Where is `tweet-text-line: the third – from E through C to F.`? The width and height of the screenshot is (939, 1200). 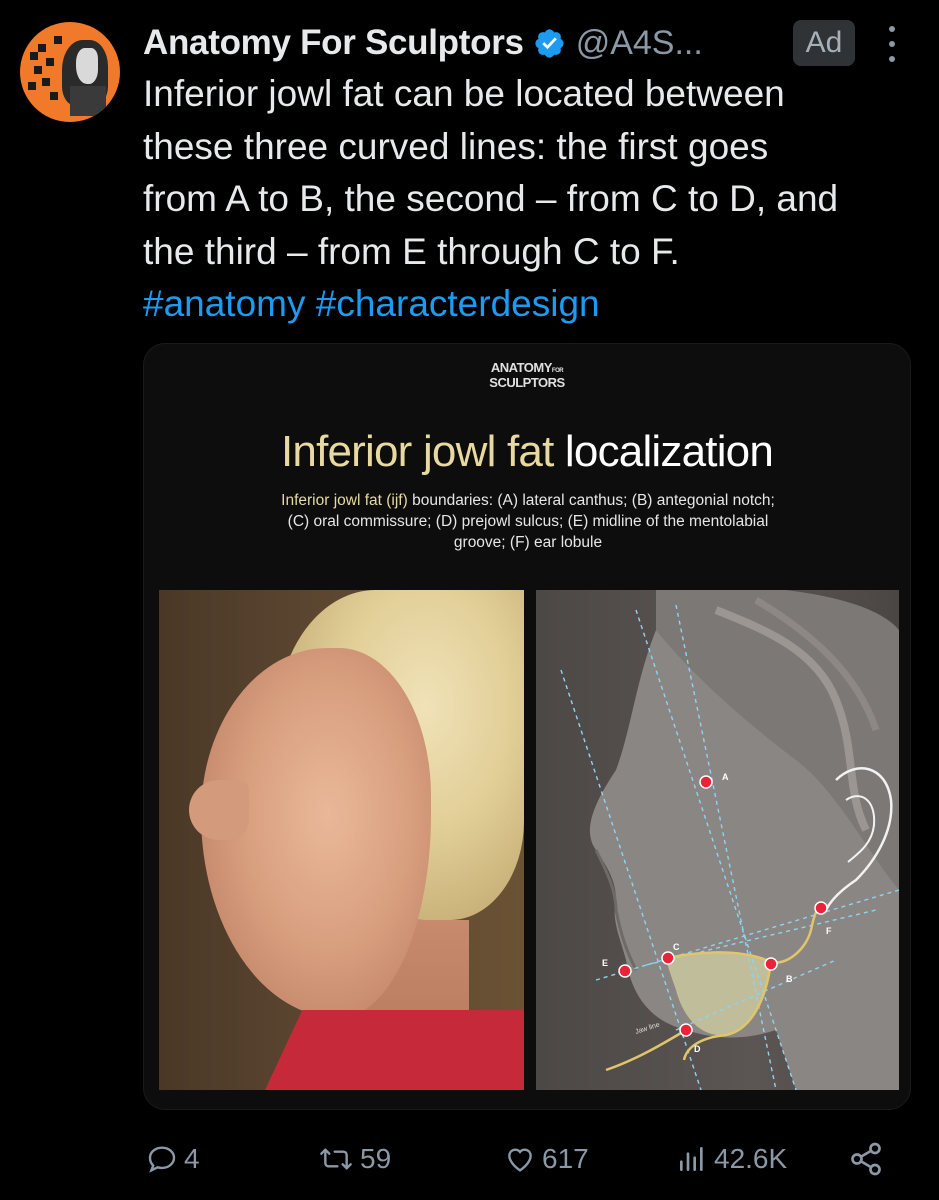 tweet-text-line: the third – from E through C to F. is located at coordinates (411, 251).